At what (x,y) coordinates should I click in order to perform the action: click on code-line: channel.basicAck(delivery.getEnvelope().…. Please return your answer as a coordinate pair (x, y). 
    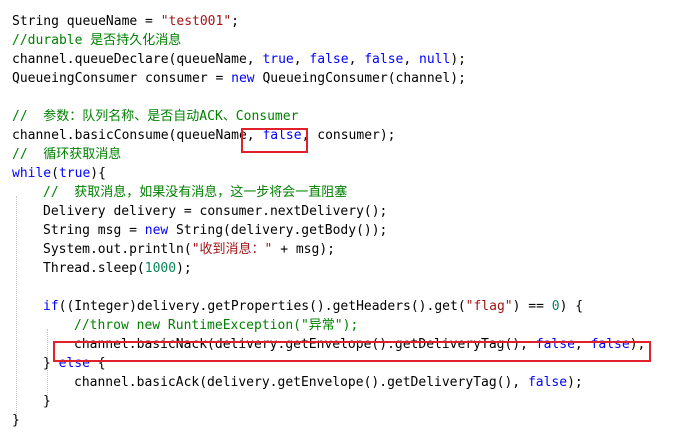
    Looking at the image, I should click on (328, 382).